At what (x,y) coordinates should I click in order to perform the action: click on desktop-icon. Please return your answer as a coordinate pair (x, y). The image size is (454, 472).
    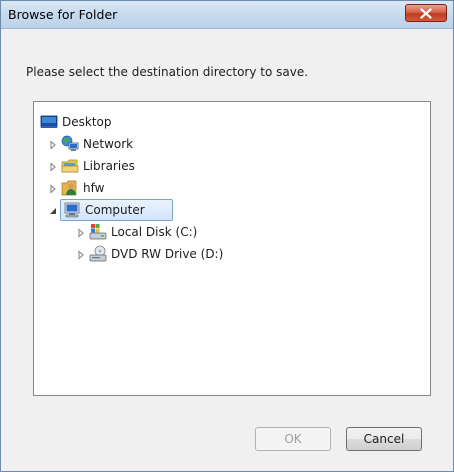
    Looking at the image, I should click on (49, 121).